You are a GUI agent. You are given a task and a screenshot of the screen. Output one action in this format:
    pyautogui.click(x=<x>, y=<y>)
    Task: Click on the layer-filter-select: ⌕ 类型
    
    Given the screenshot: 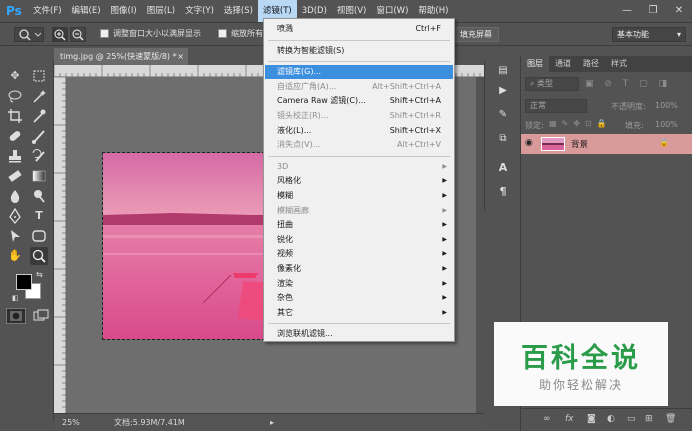 What is the action you would take?
    pyautogui.click(x=552, y=84)
    